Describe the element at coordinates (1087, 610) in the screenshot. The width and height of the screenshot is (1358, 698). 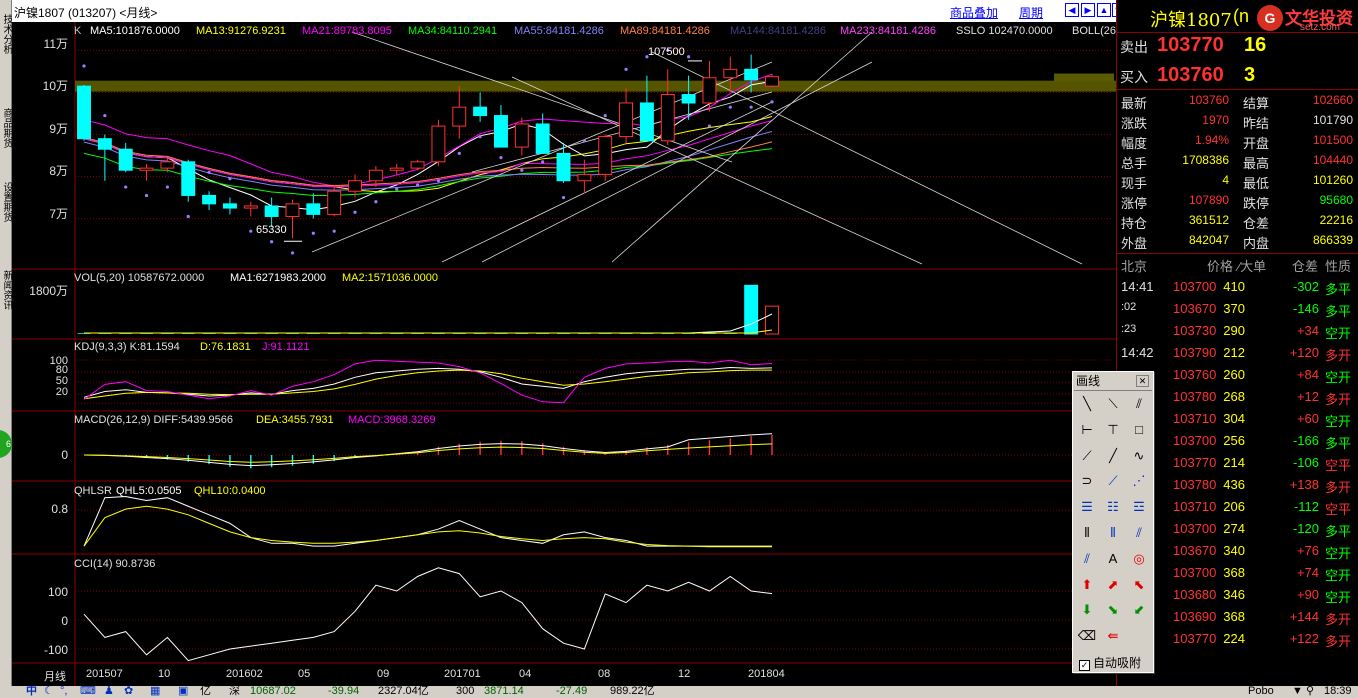
I see `down-arrow-icon: ⬇` at that location.